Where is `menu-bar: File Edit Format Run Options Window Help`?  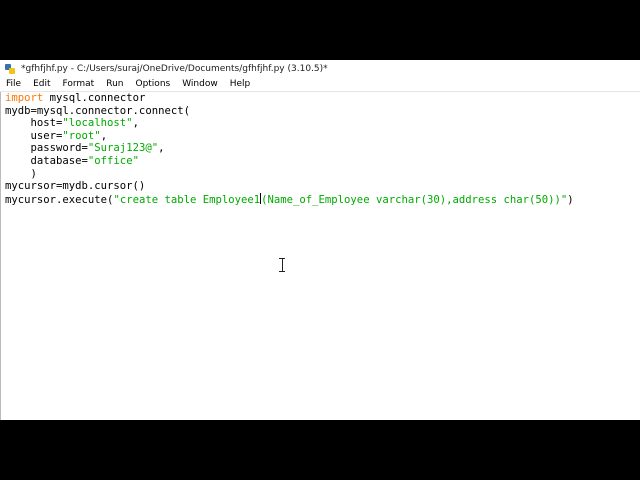 menu-bar: File Edit Format Run Options Window Help is located at coordinates (320, 84).